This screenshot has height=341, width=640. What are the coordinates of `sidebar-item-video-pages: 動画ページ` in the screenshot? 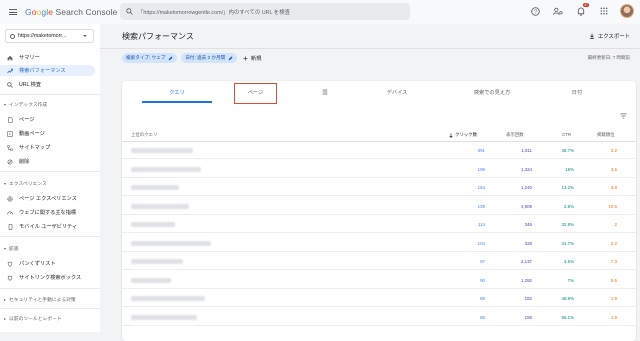 It's located at (47, 133).